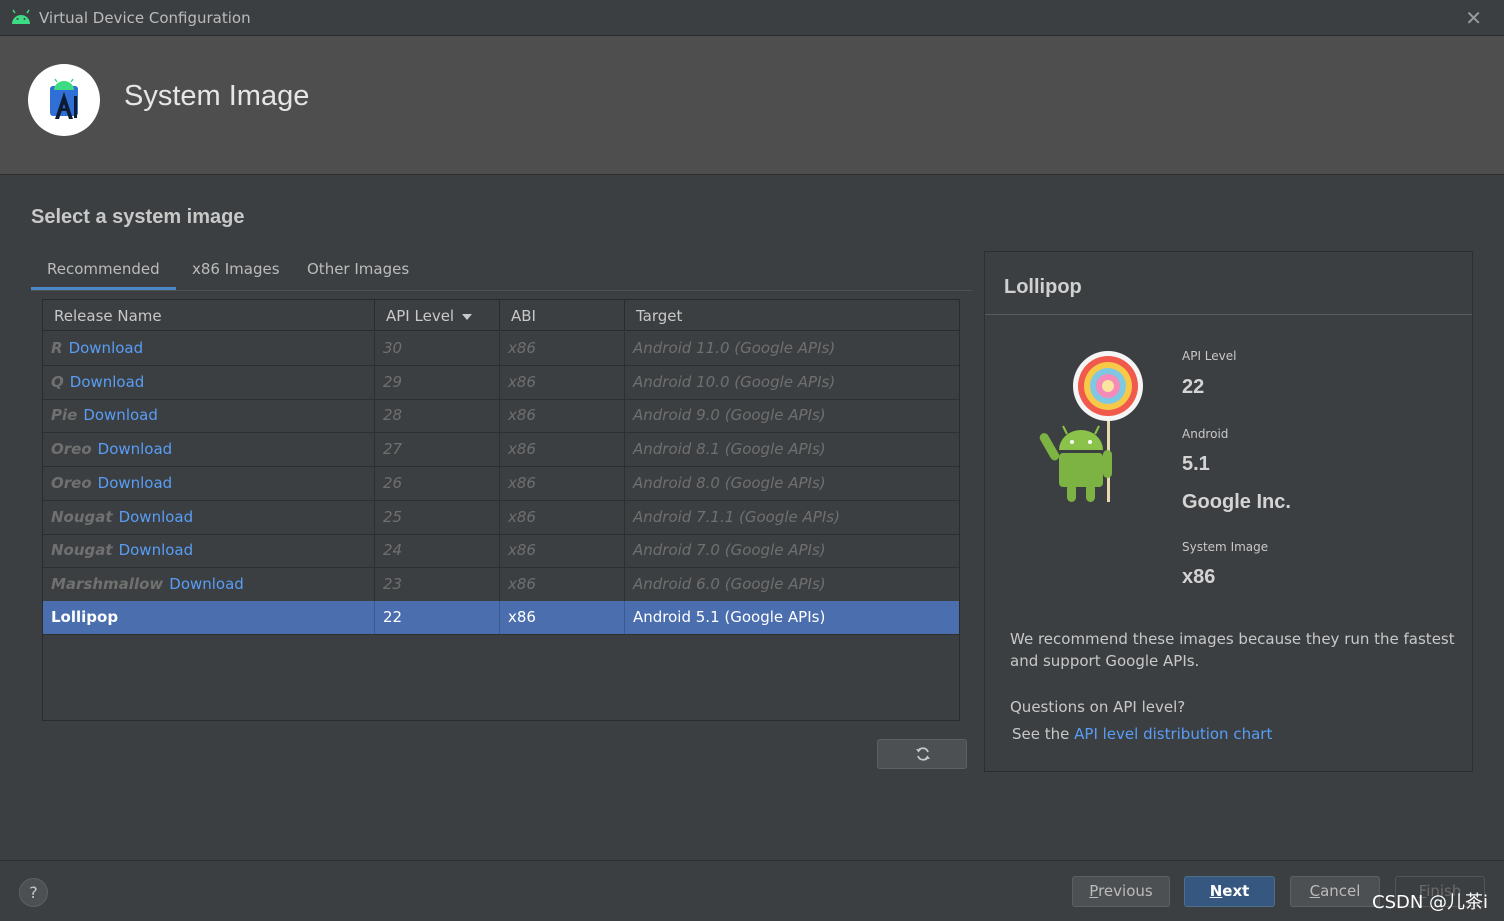 The height and width of the screenshot is (921, 1504). Describe the element at coordinates (217, 96) in the screenshot. I see `page-title: System Image` at that location.